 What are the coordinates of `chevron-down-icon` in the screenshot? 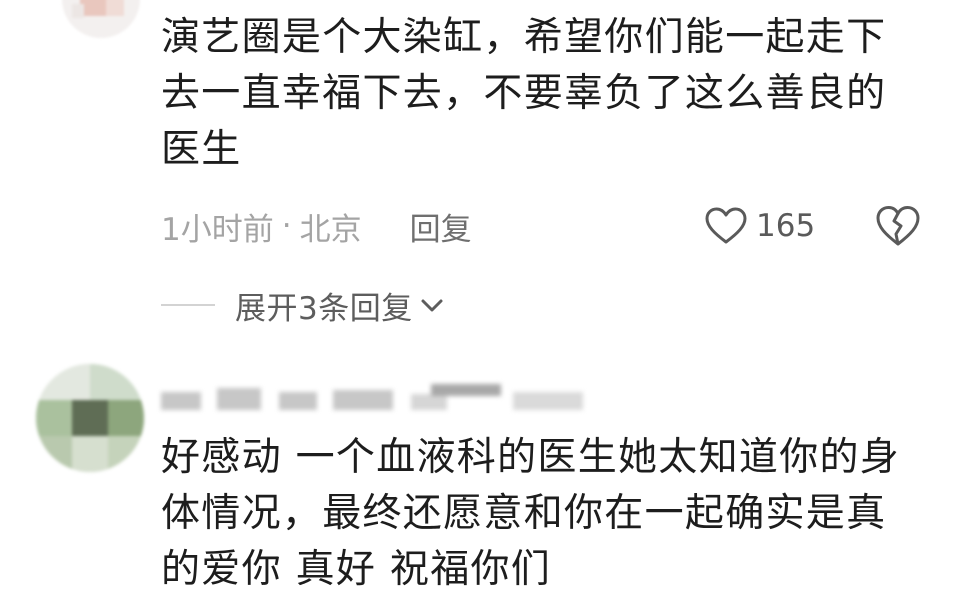 It's located at (432, 305).